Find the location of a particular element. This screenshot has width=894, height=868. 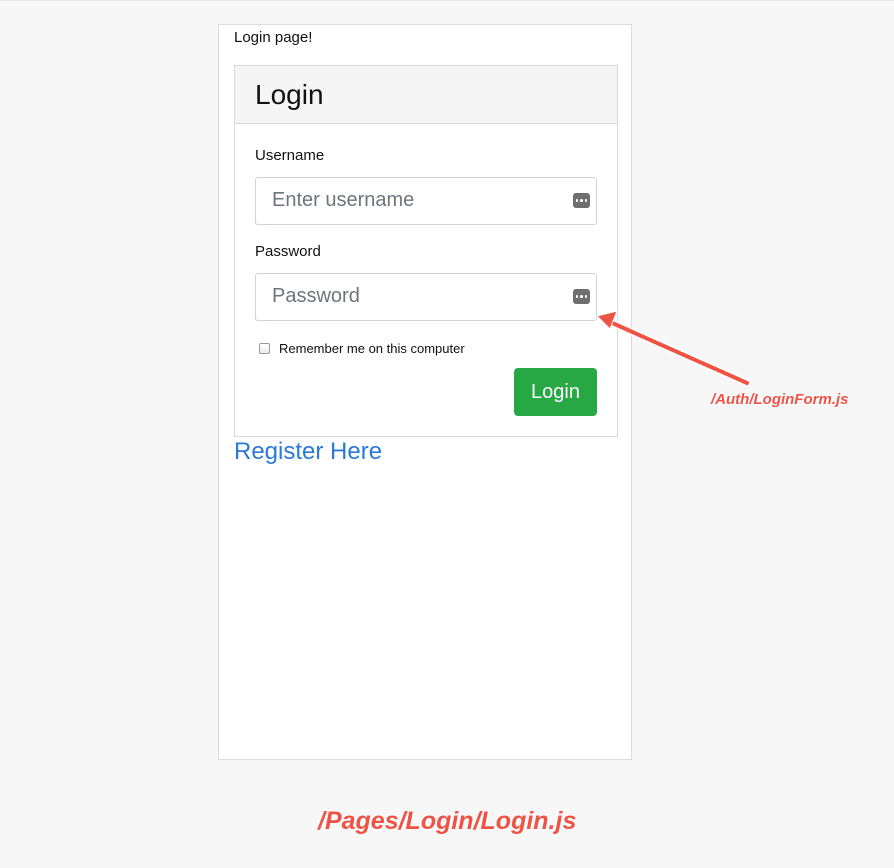

page-annotation-label: /Pages/Login/Login.js is located at coordinates (447, 821).